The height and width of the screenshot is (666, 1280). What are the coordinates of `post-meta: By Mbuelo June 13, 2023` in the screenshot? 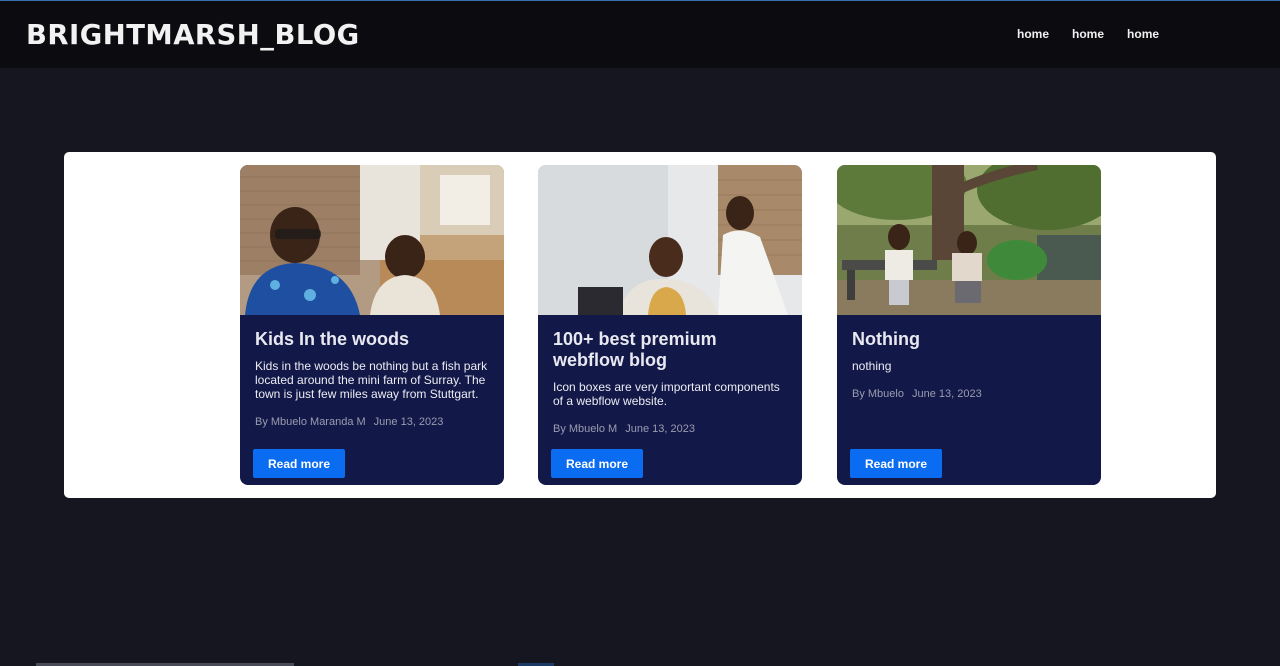 It's located at (917, 394).